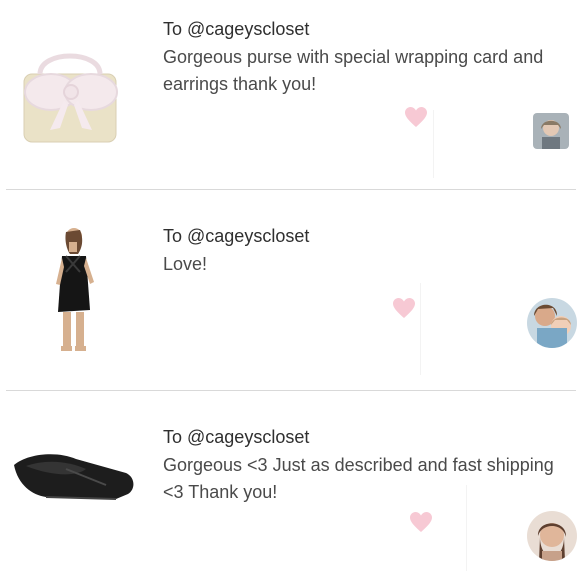 The image size is (580, 580). What do you see at coordinates (73, 83) in the screenshot?
I see `product-image-purse` at bounding box center [73, 83].